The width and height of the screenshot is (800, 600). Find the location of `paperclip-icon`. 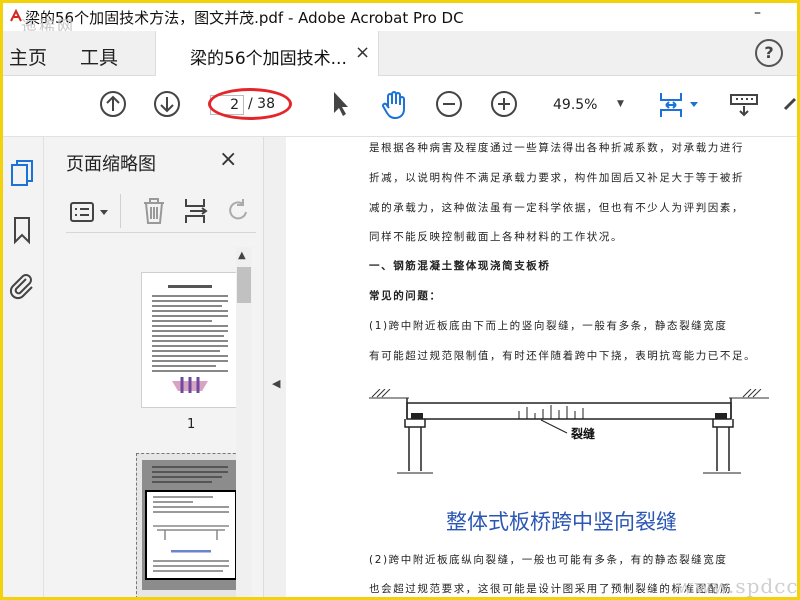

paperclip-icon is located at coordinates (22, 286).